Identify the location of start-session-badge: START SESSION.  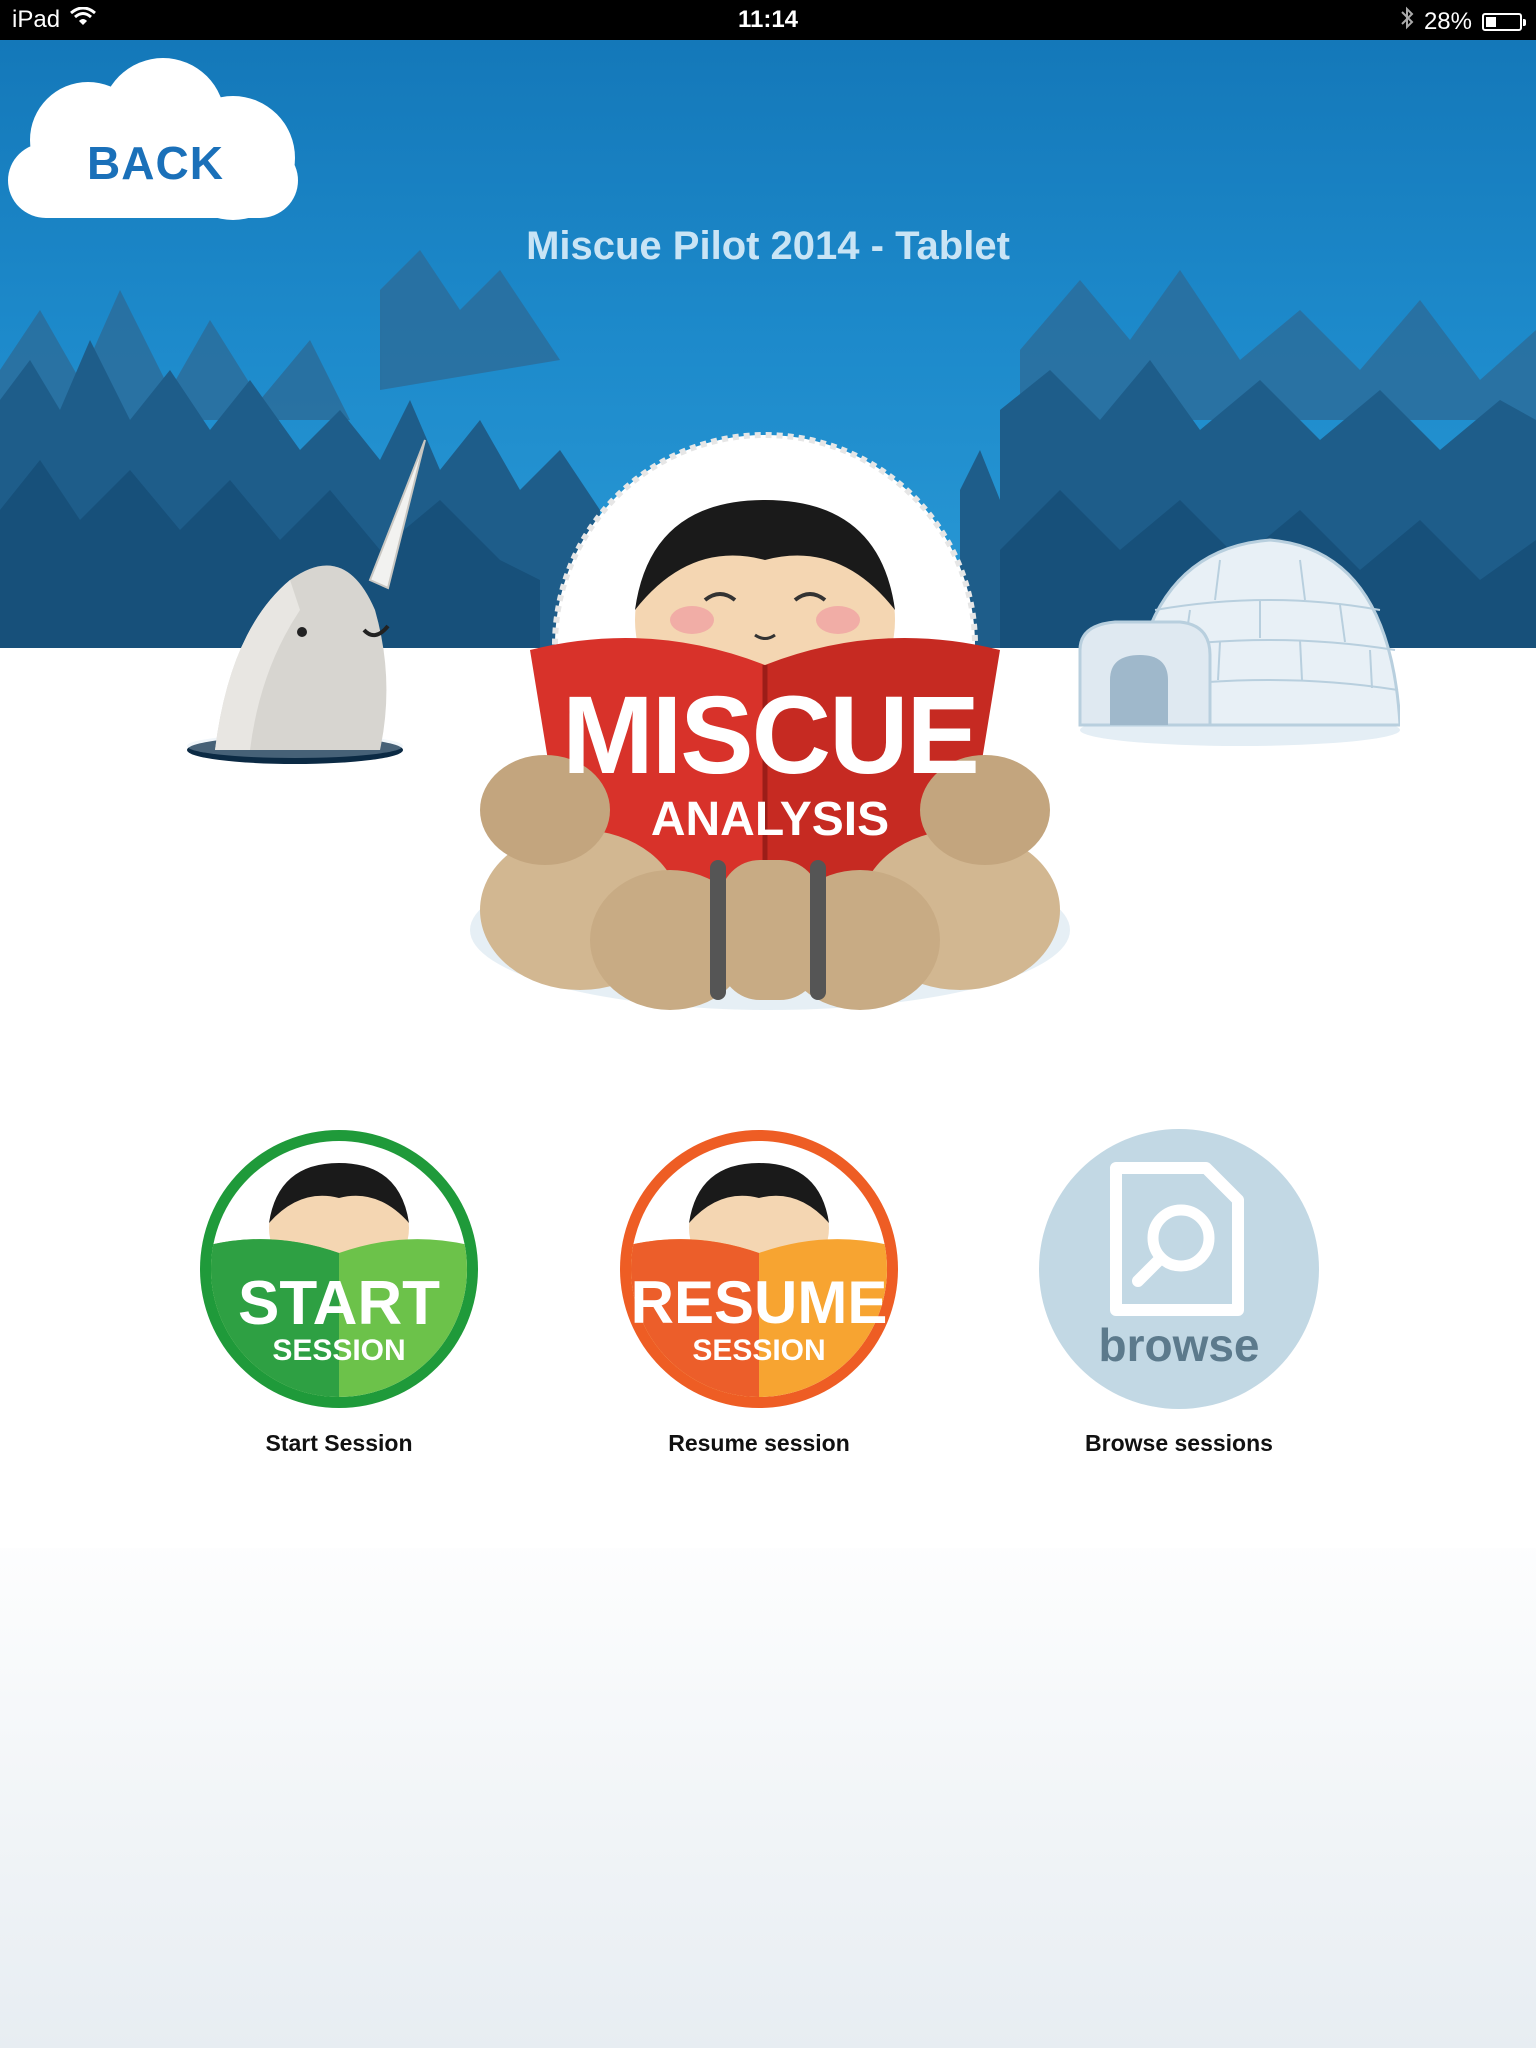
(339, 1269).